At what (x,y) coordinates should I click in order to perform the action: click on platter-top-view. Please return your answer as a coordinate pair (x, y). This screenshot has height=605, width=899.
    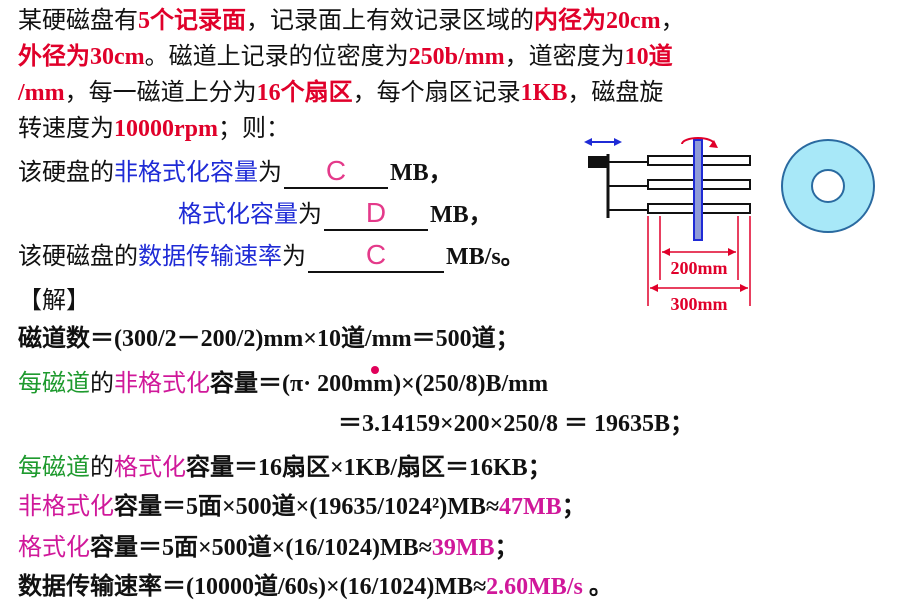
    Looking at the image, I should click on (828, 186).